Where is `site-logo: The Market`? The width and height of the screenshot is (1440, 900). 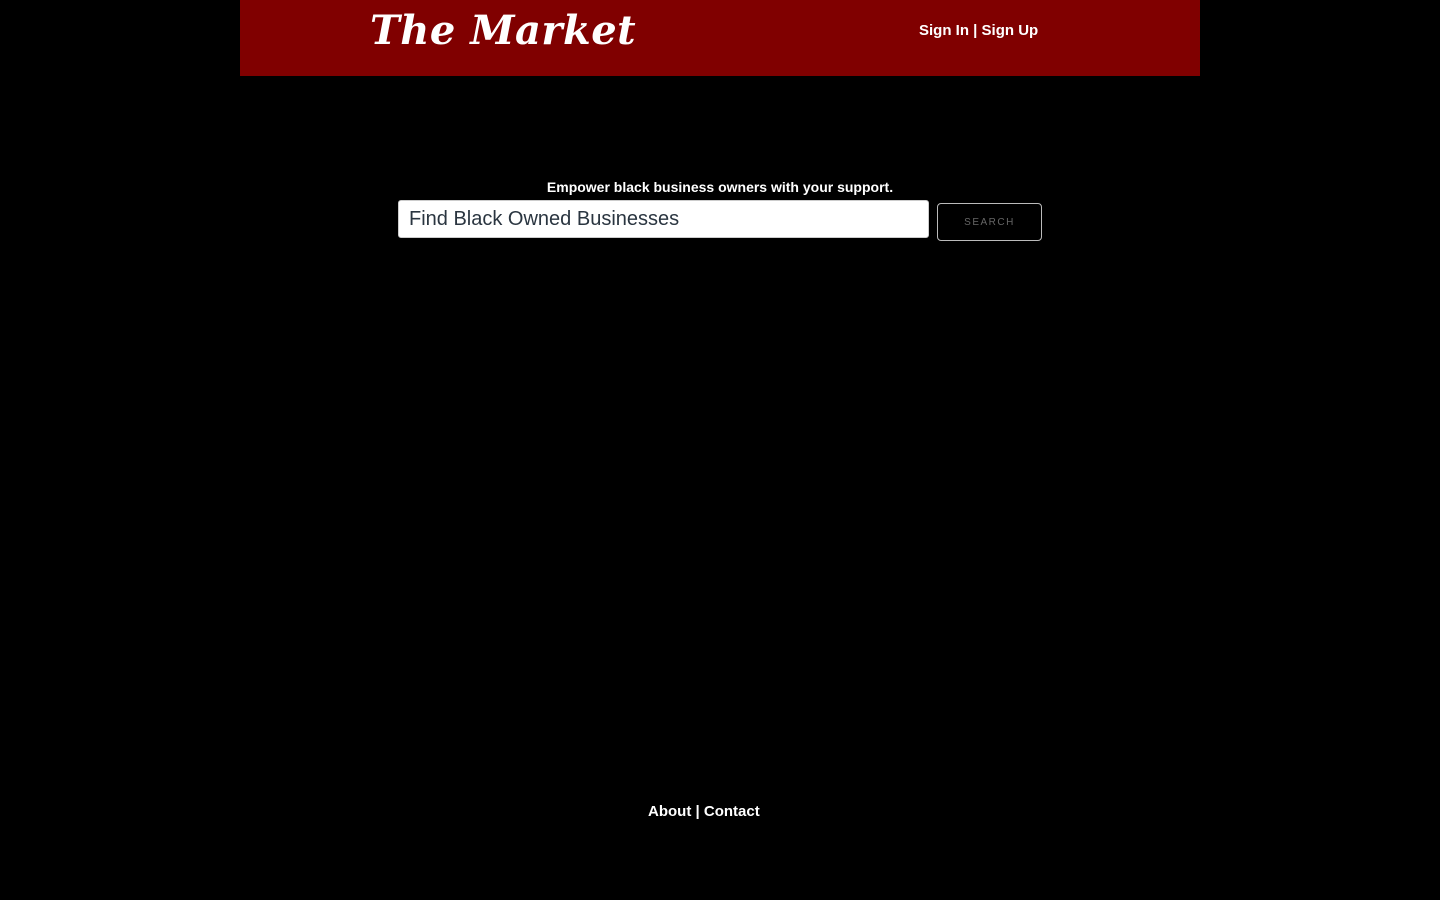 site-logo: The Market is located at coordinates (503, 31).